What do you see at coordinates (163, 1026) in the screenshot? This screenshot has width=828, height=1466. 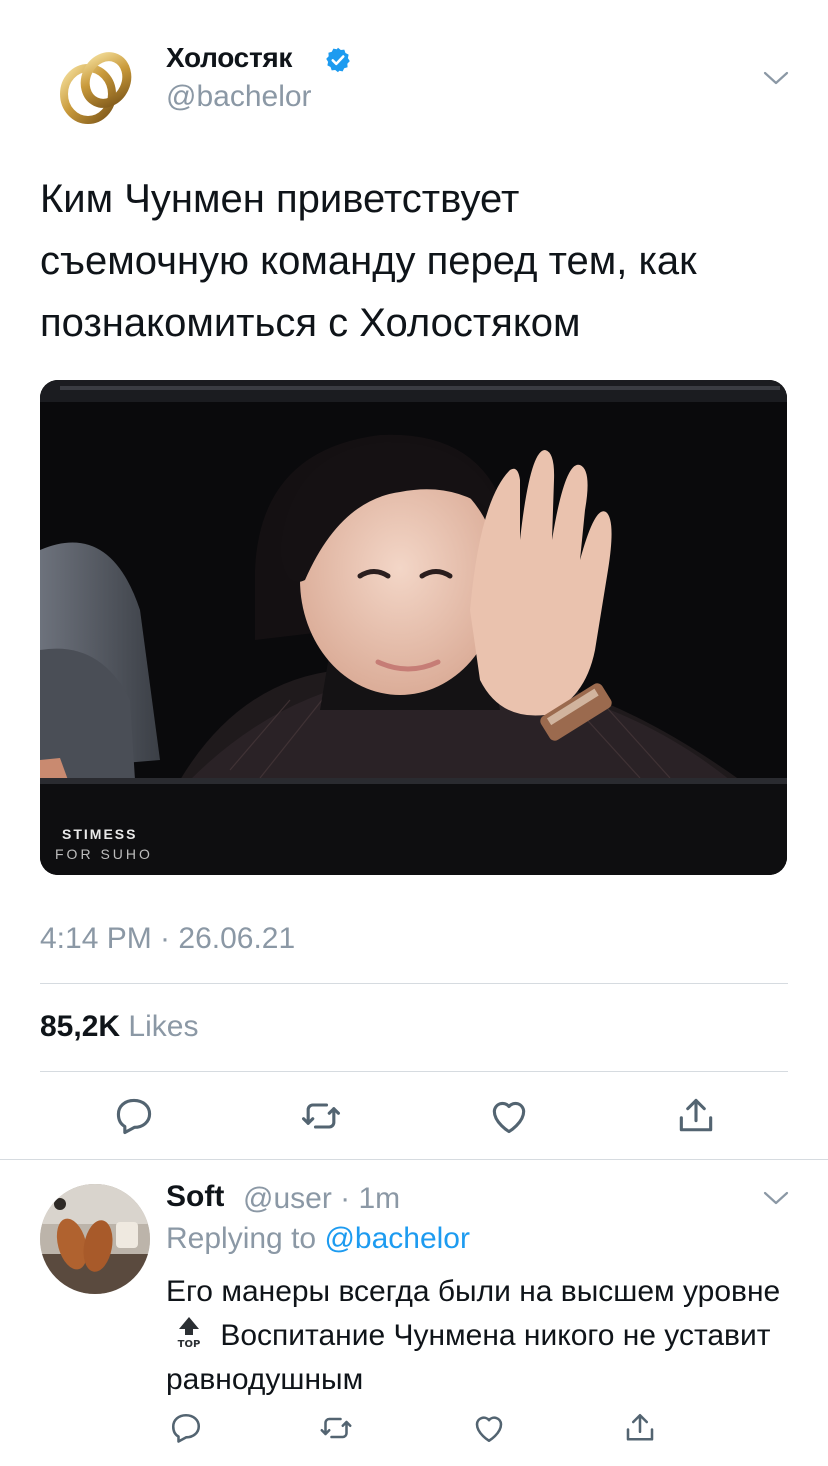 I see `likes-label: Likes` at bounding box center [163, 1026].